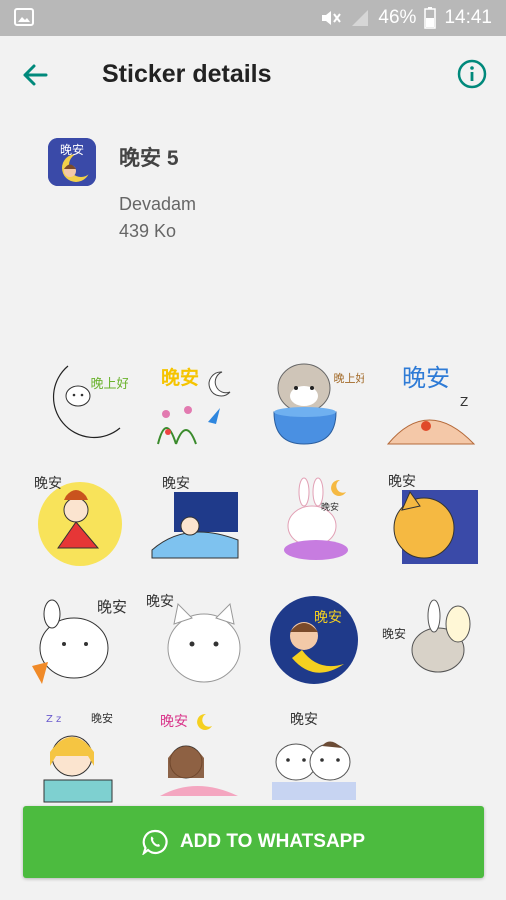 The width and height of the screenshot is (506, 900). I want to click on sticker-bunny-sleep: 晚安, so click(432, 638).